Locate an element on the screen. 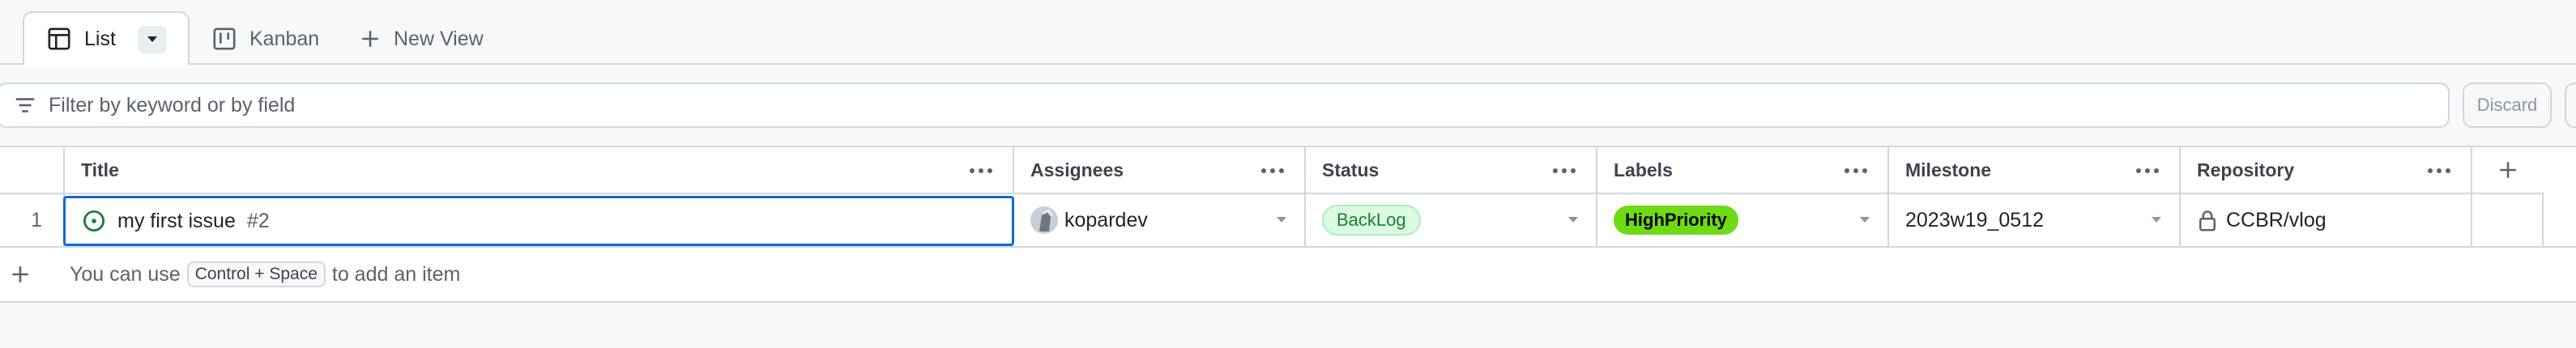 This screenshot has height=348, width=2576. lock-icon is located at coordinates (2207, 220).